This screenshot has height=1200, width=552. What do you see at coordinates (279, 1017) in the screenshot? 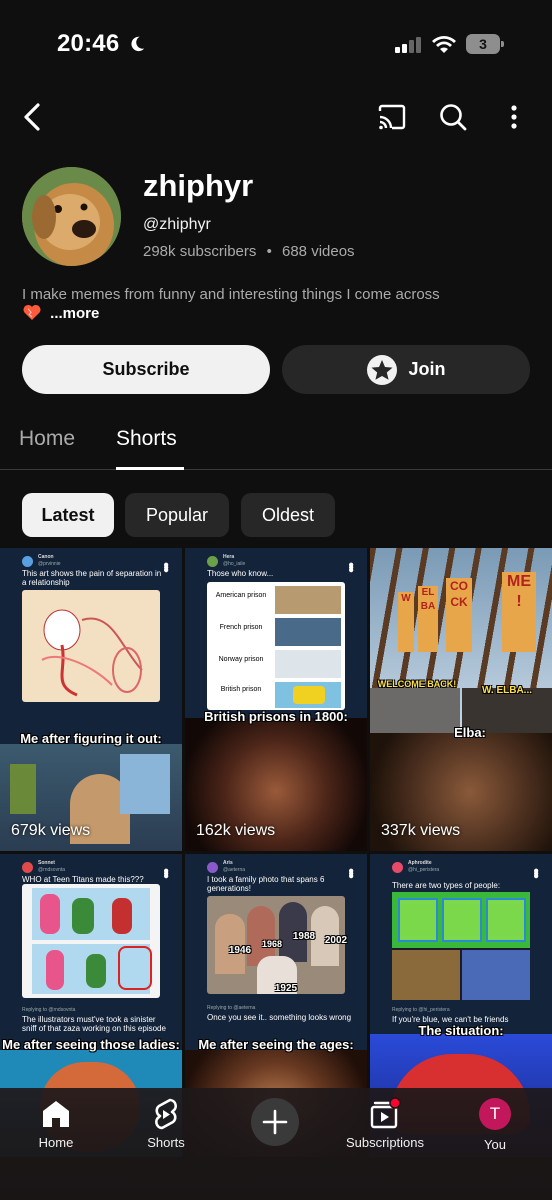
I see `reply-text: Once you see it.. something looks wrong` at bounding box center [279, 1017].